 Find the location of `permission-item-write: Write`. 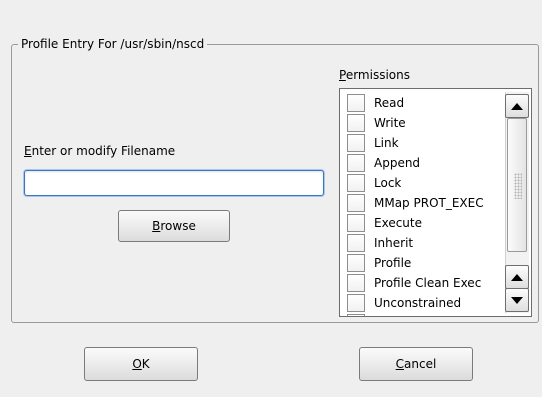

permission-item-write: Write is located at coordinates (376, 123).